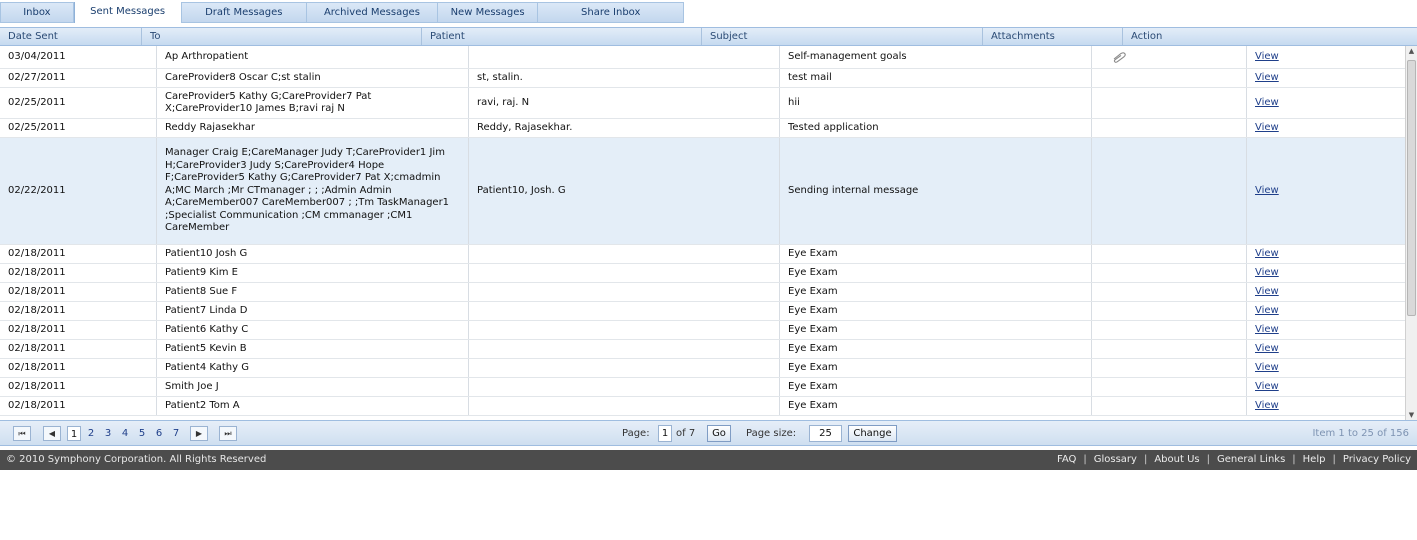  What do you see at coordinates (1115, 460) in the screenshot?
I see `footer-link-glossary: Glossary` at bounding box center [1115, 460].